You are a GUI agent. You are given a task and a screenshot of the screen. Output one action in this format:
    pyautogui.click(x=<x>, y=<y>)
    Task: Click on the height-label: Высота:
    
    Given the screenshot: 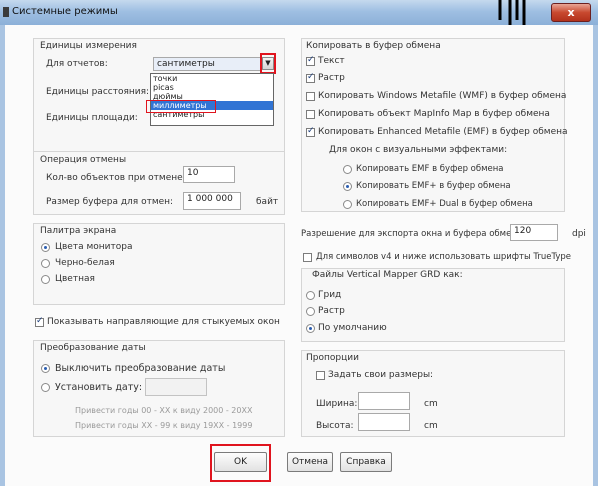 What is the action you would take?
    pyautogui.click(x=335, y=426)
    